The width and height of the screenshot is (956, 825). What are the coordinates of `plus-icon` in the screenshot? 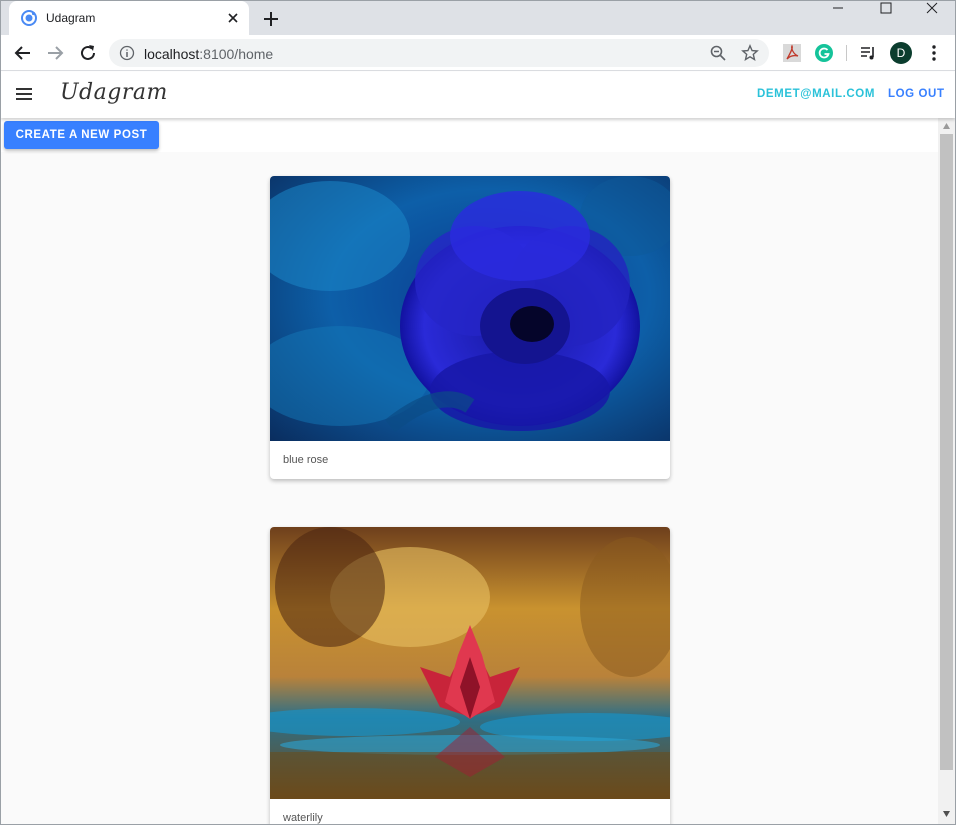 It's located at (271, 19).